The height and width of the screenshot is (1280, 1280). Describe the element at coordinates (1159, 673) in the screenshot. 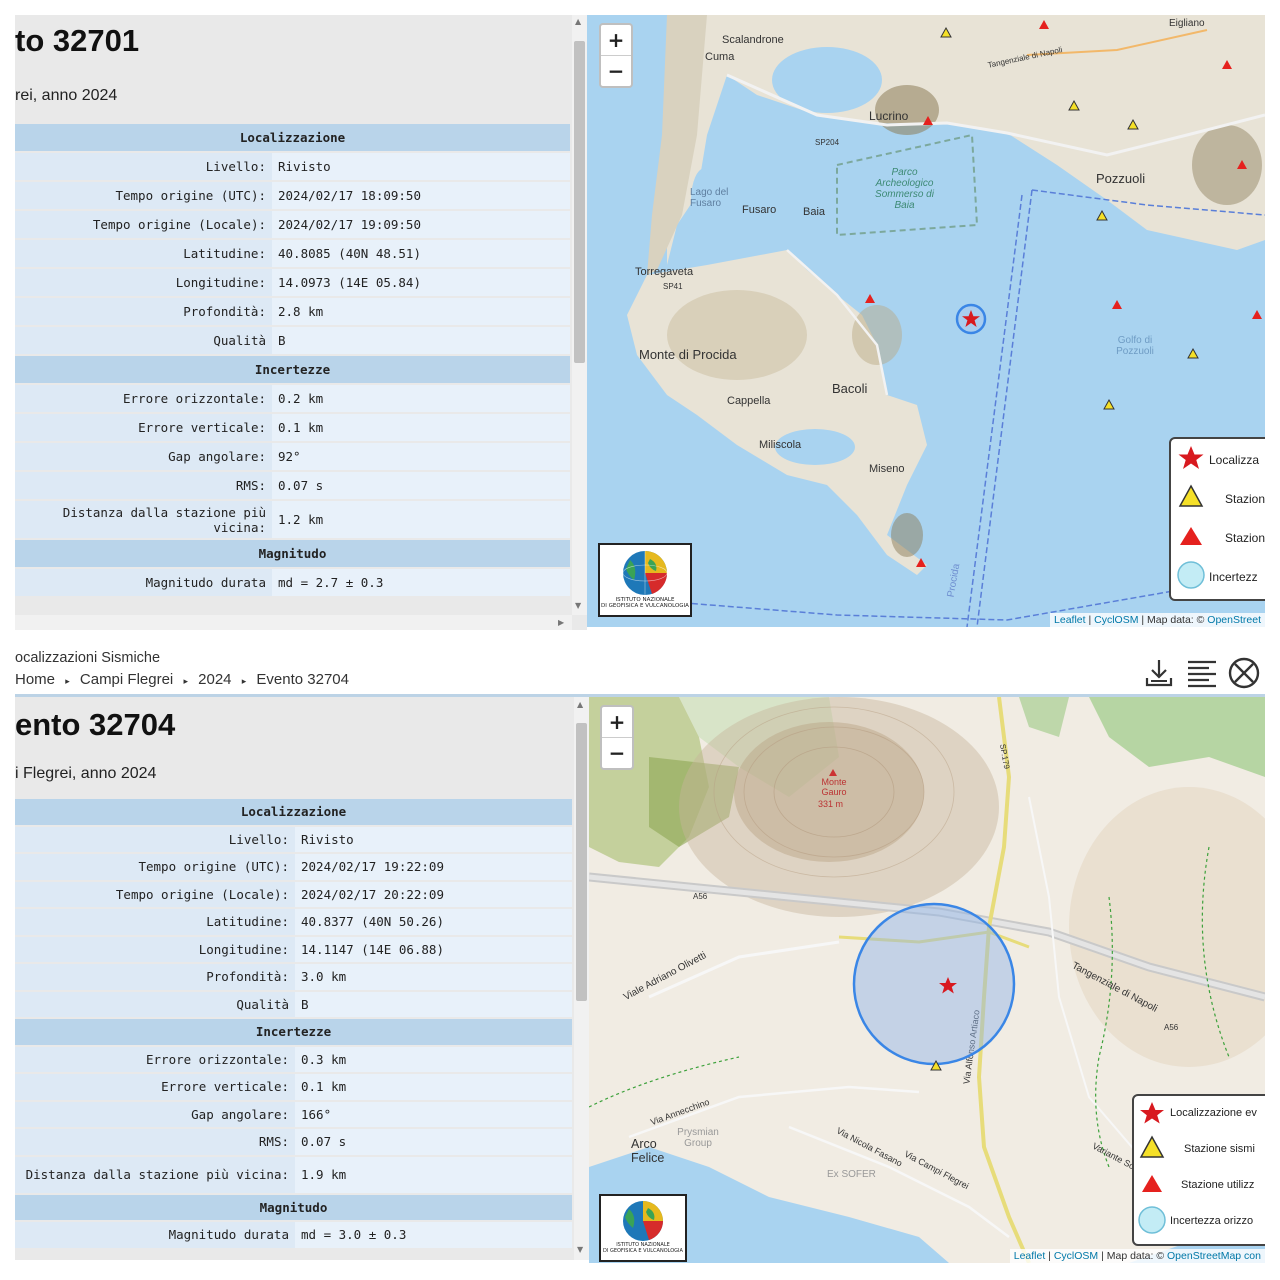

I see `download-icon` at that location.